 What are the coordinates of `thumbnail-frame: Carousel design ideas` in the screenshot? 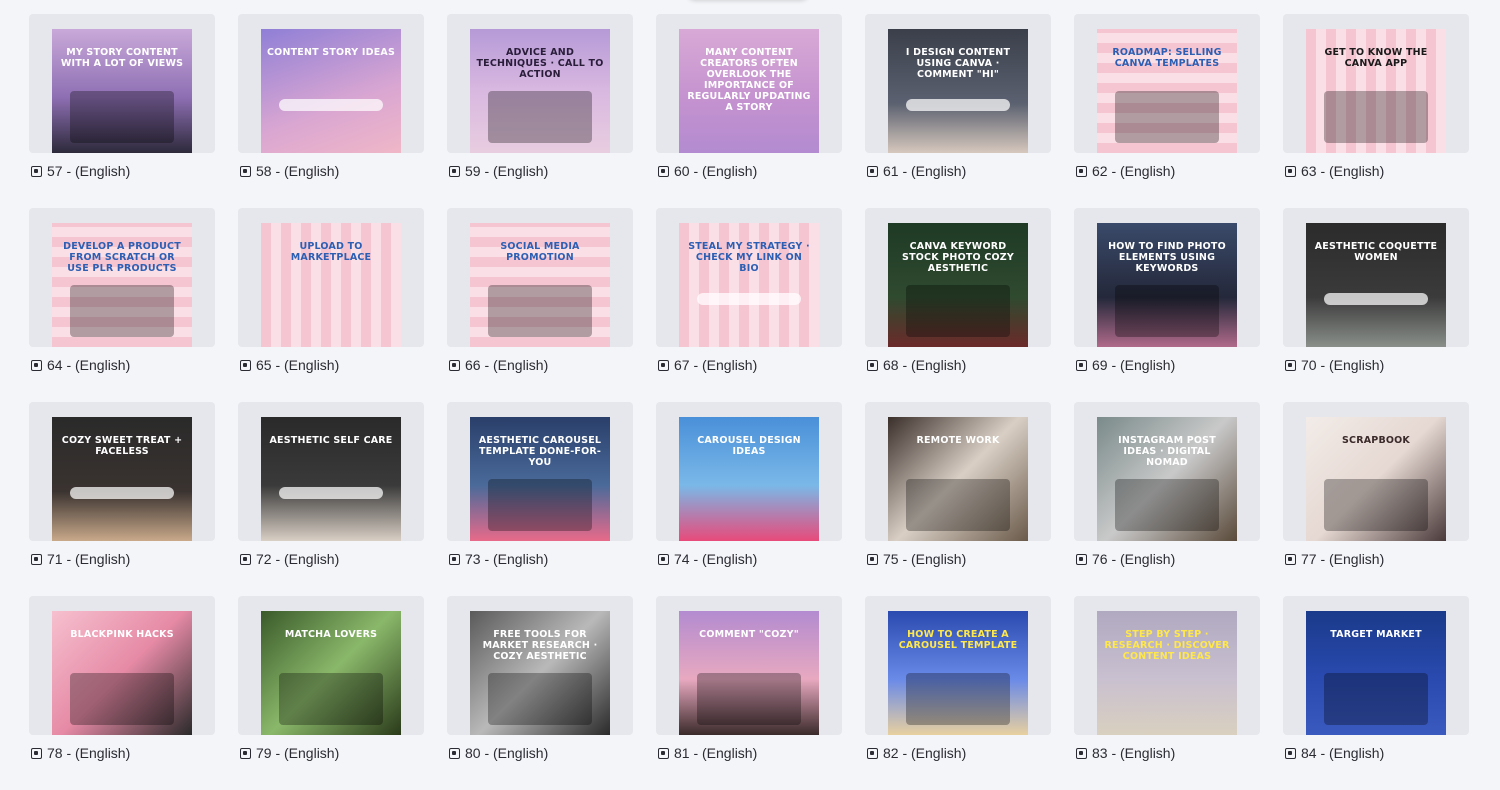 It's located at (749, 471).